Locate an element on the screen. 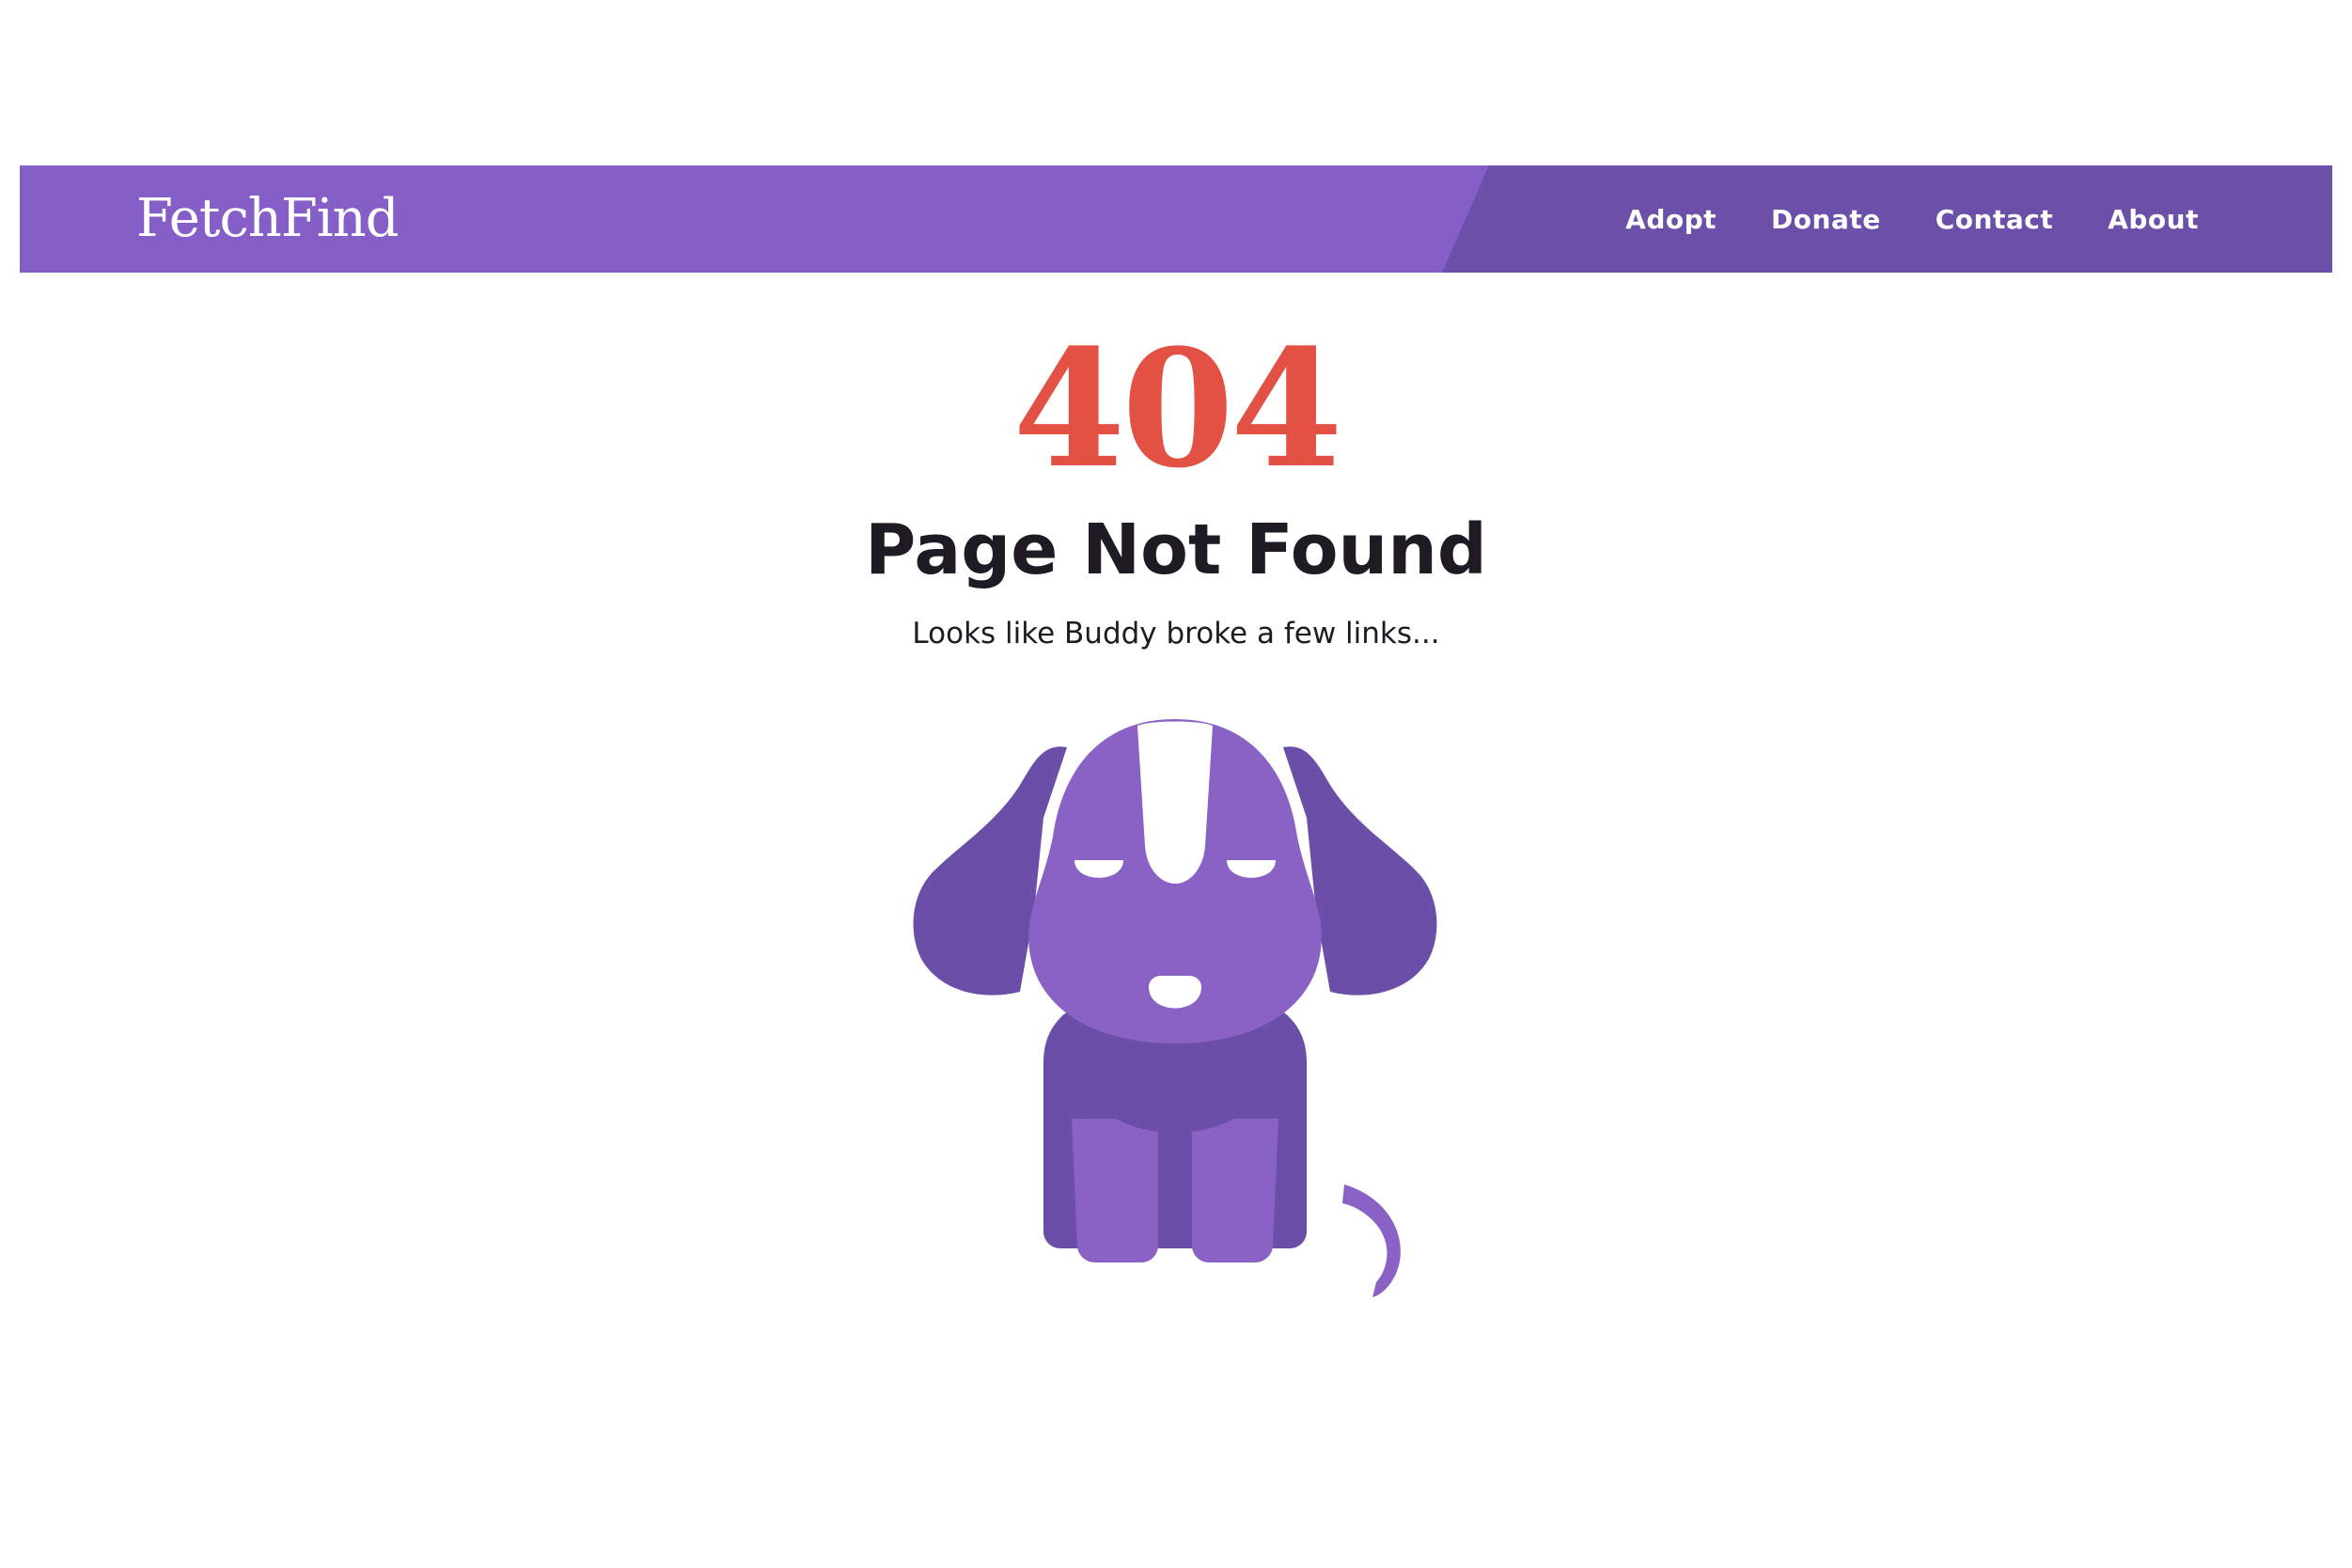 The width and height of the screenshot is (2352, 1568). main-nav: Adopt Donate Contact About is located at coordinates (1912, 219).